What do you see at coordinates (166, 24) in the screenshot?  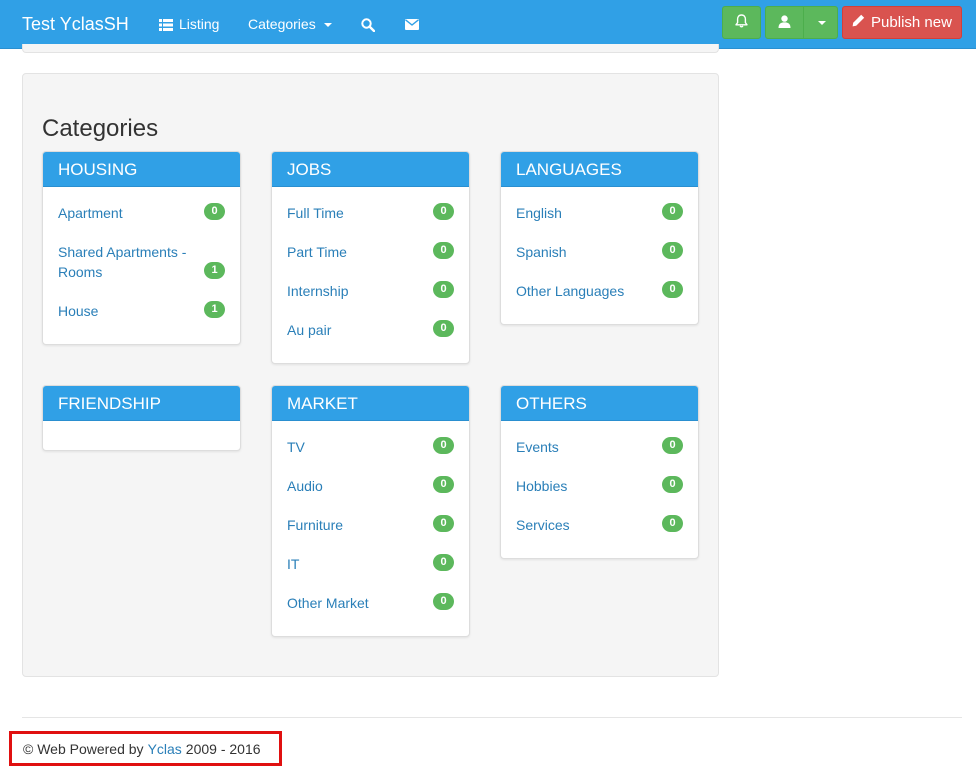 I see `list-icon` at bounding box center [166, 24].